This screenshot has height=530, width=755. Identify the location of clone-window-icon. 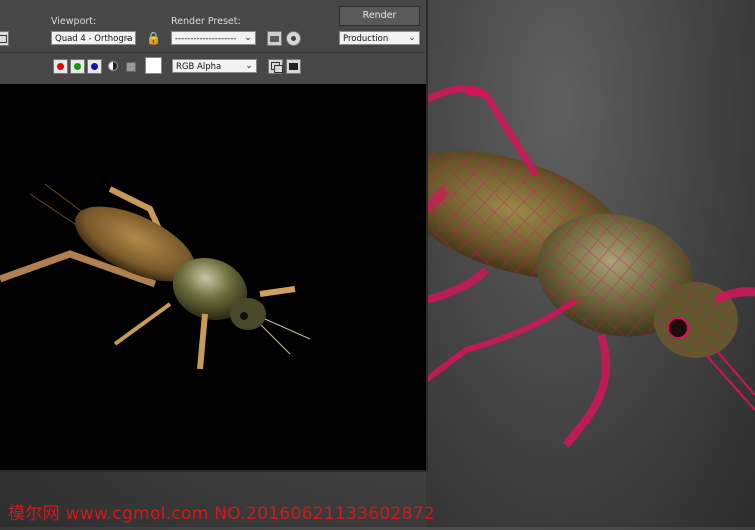
(275, 66).